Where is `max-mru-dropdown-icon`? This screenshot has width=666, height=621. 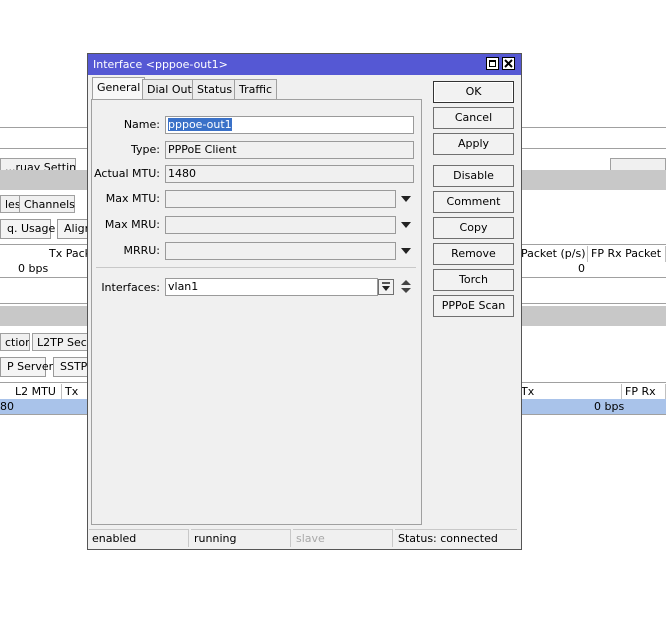 max-mru-dropdown-icon is located at coordinates (406, 225).